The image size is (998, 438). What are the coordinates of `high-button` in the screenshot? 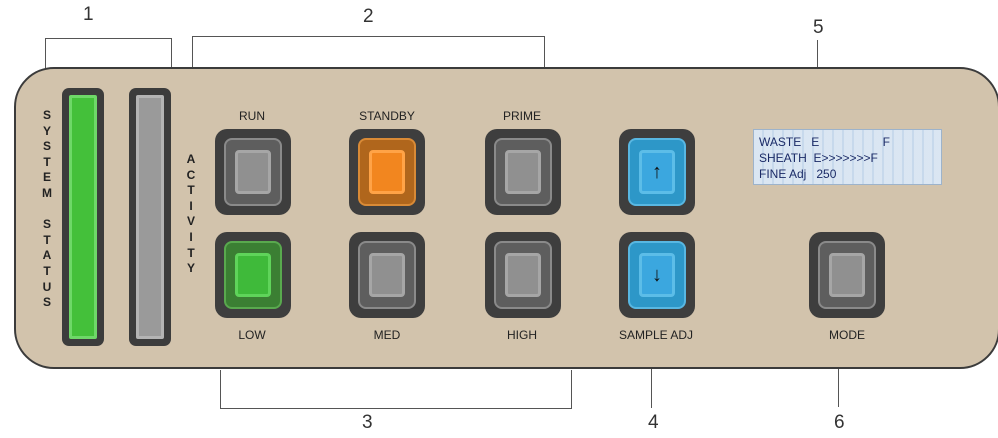 It's located at (523, 275).